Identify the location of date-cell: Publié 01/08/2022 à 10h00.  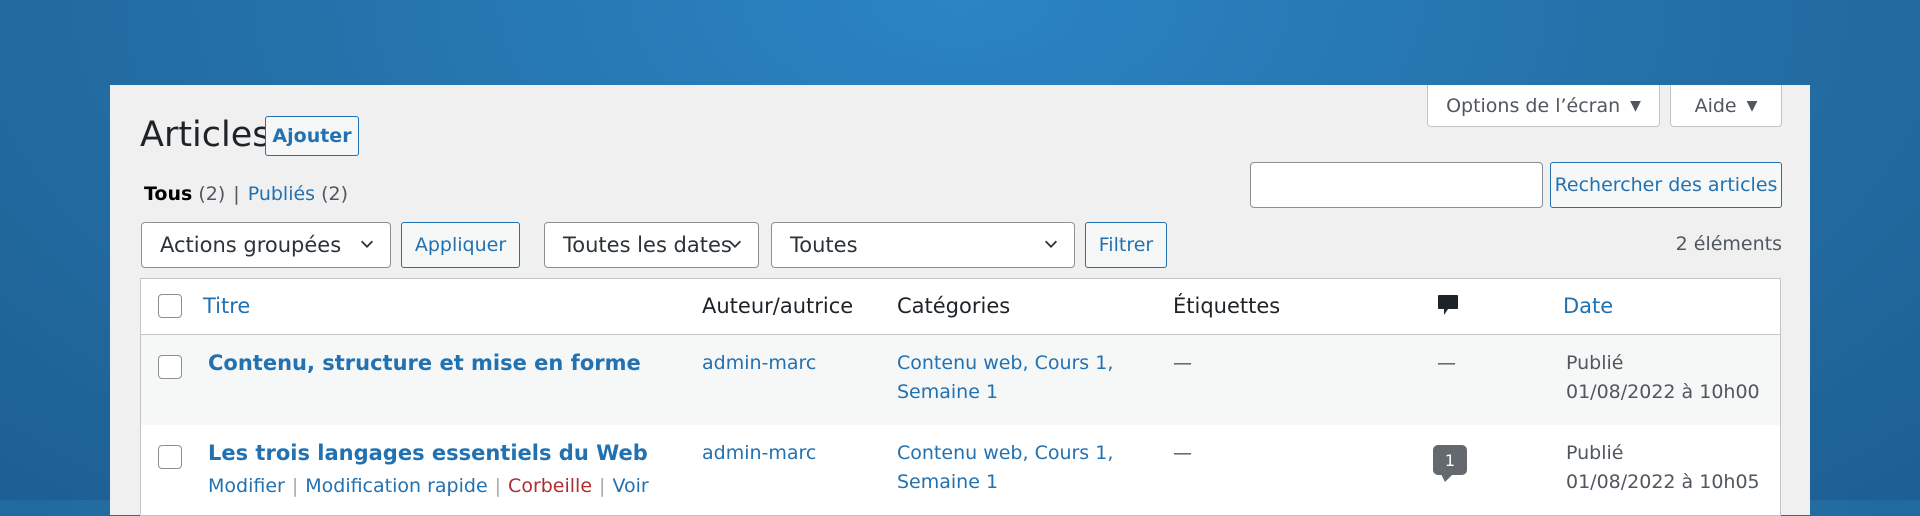
(1663, 378).